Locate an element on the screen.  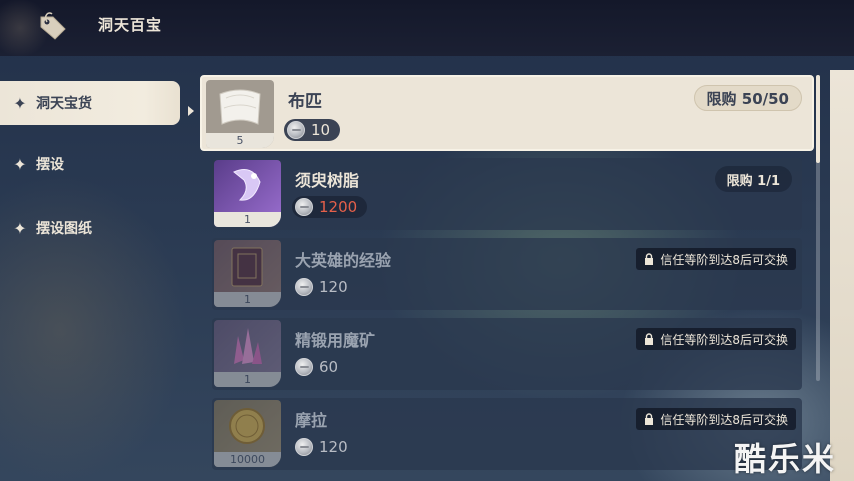
shop-item-row: 1 须臾树脂 1200 限购 1/1 is located at coordinates (507, 194).